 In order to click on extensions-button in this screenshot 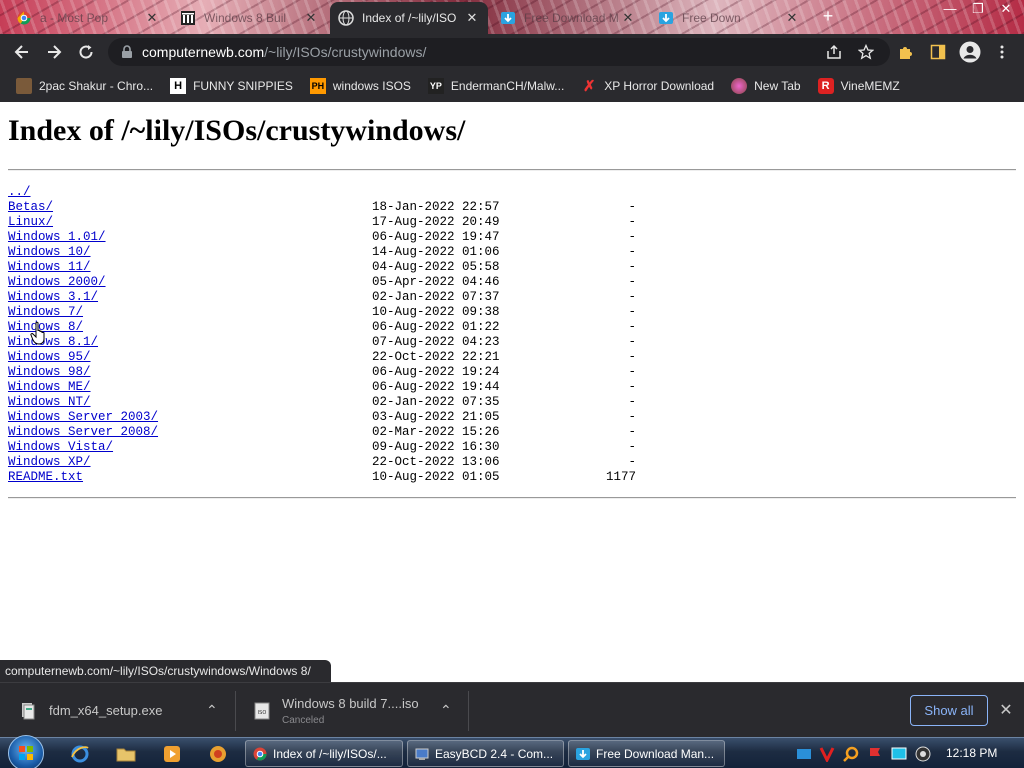, I will do `click(906, 52)`.